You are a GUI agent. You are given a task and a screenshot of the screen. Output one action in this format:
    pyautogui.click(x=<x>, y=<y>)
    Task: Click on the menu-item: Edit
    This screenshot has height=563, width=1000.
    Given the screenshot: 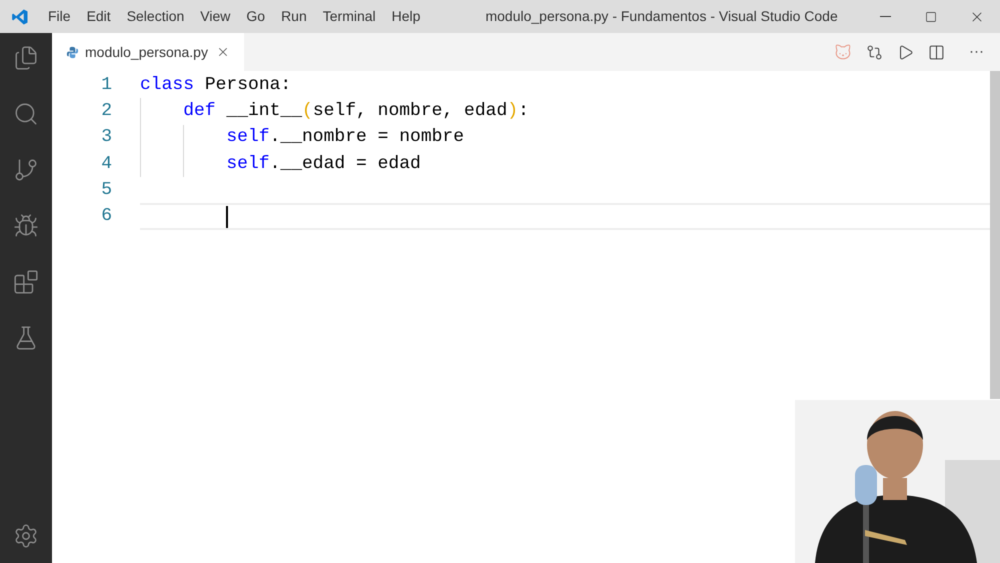 What is the action you would take?
    pyautogui.click(x=99, y=16)
    